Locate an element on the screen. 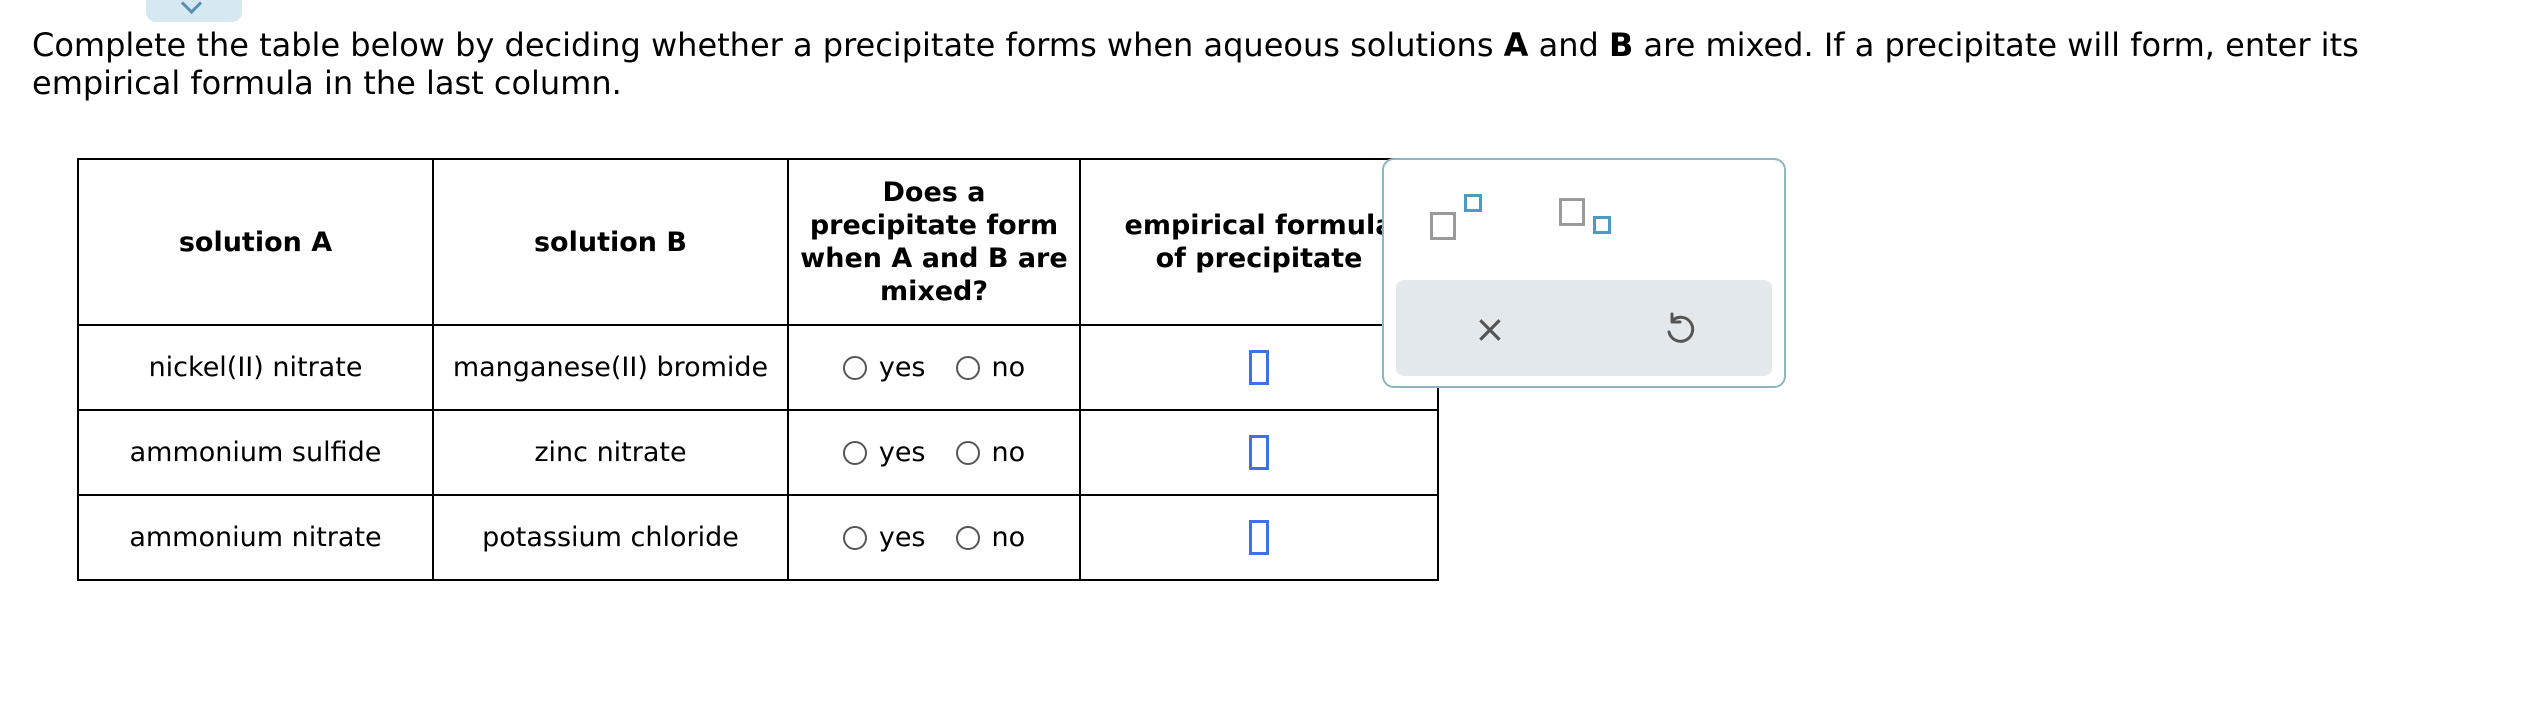 The height and width of the screenshot is (716, 2536). collapse-tab is located at coordinates (194, 11).